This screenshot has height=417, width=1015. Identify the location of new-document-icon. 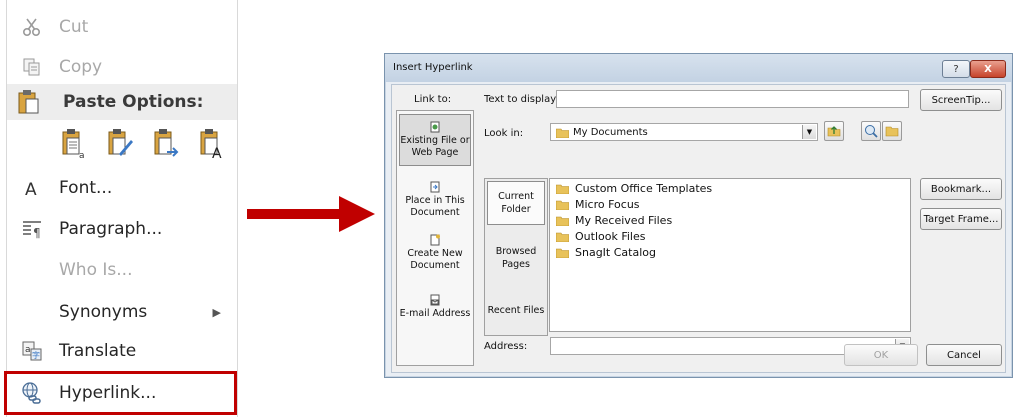
(435, 240).